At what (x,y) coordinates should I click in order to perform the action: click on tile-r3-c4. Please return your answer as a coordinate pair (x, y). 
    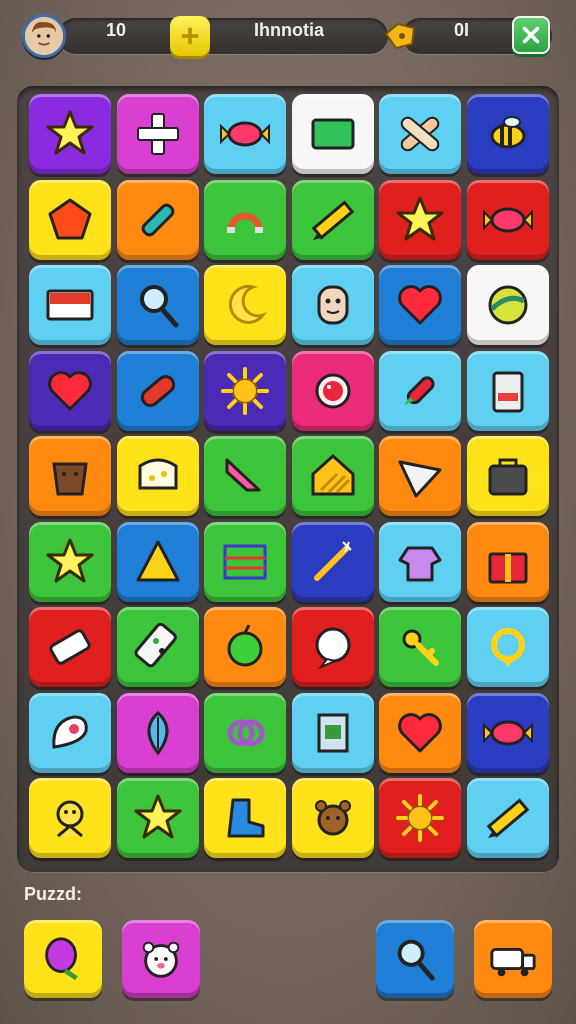
    Looking at the image, I should click on (332, 305).